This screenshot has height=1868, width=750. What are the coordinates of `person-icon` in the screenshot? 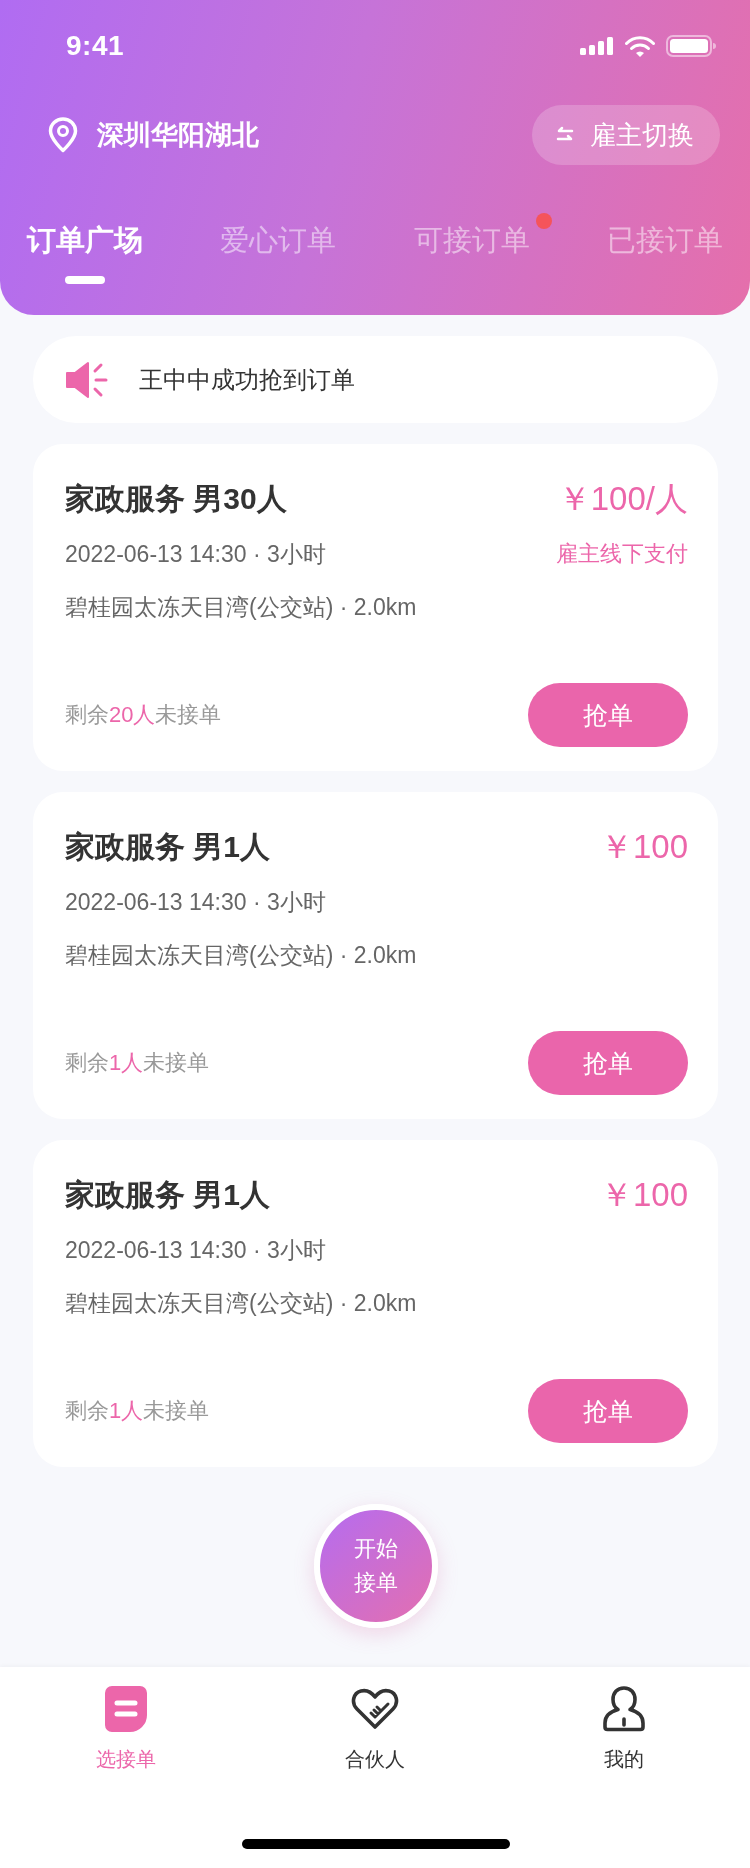 It's located at (623, 1709).